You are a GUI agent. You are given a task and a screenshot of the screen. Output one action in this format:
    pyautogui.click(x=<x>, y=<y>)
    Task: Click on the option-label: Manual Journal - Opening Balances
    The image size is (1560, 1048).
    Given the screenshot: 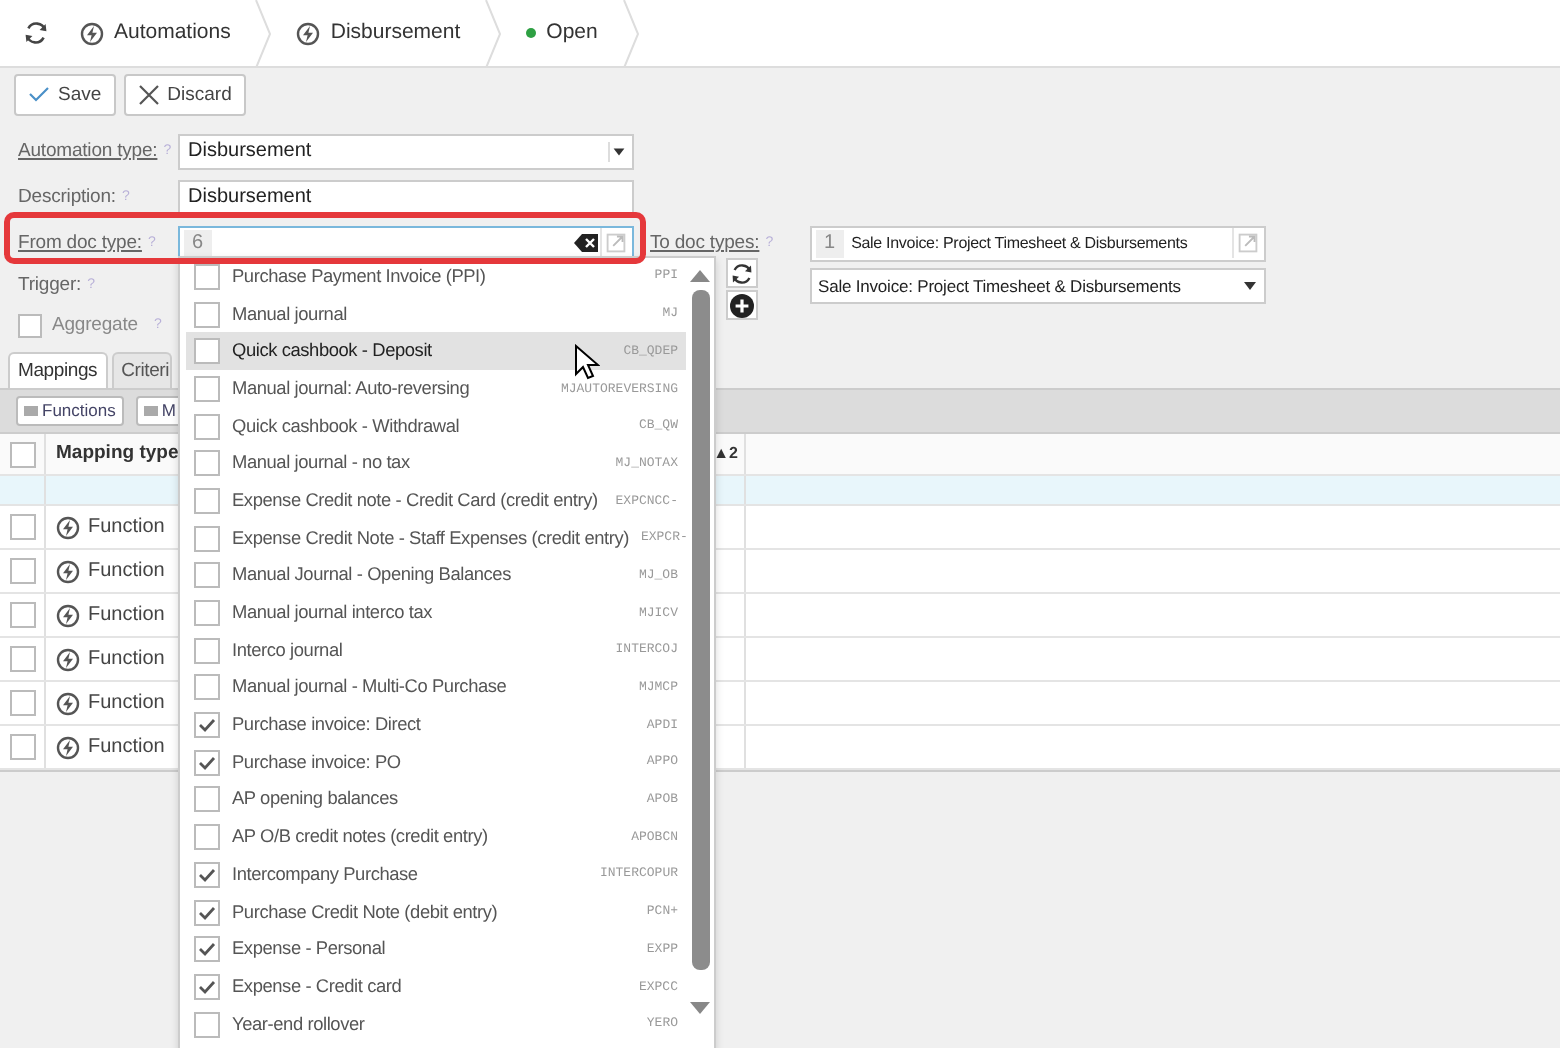 What is the action you would take?
    pyautogui.click(x=371, y=575)
    